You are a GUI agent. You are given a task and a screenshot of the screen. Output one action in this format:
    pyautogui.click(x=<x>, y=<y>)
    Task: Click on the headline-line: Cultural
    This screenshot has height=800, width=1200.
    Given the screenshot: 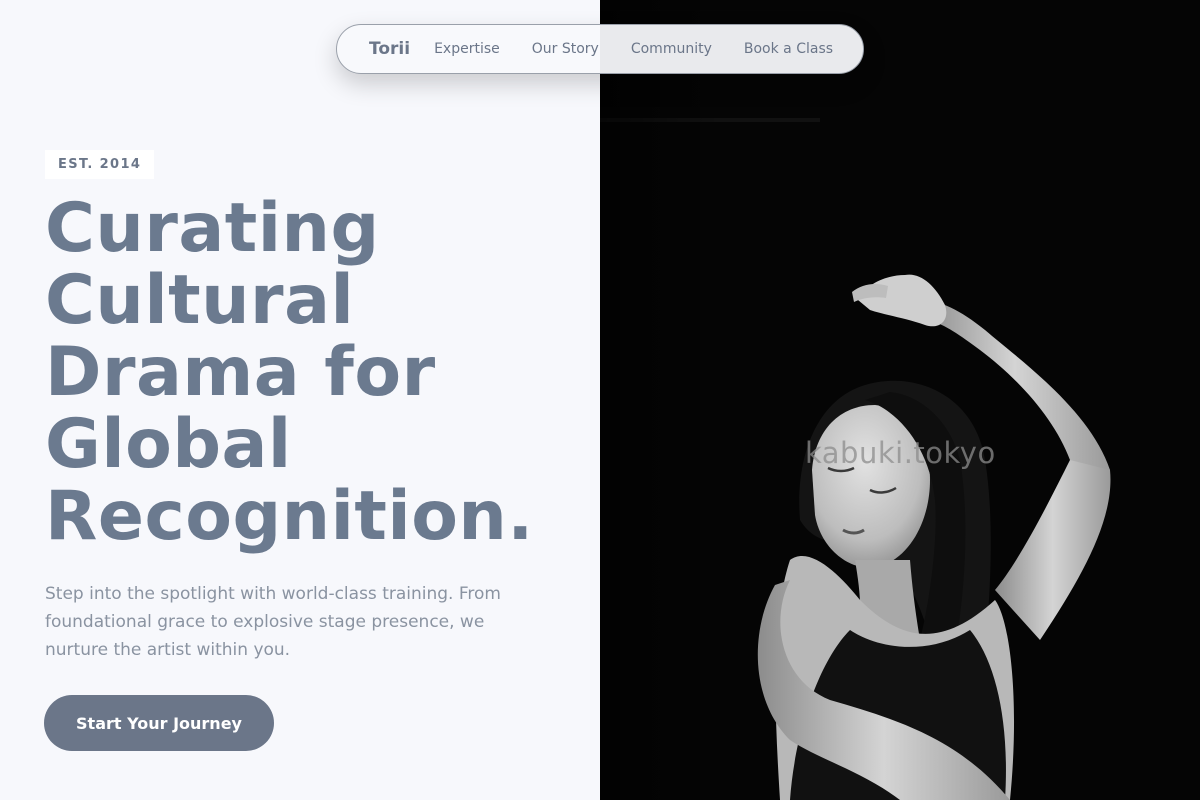 What is the action you would take?
    pyautogui.click(x=200, y=300)
    